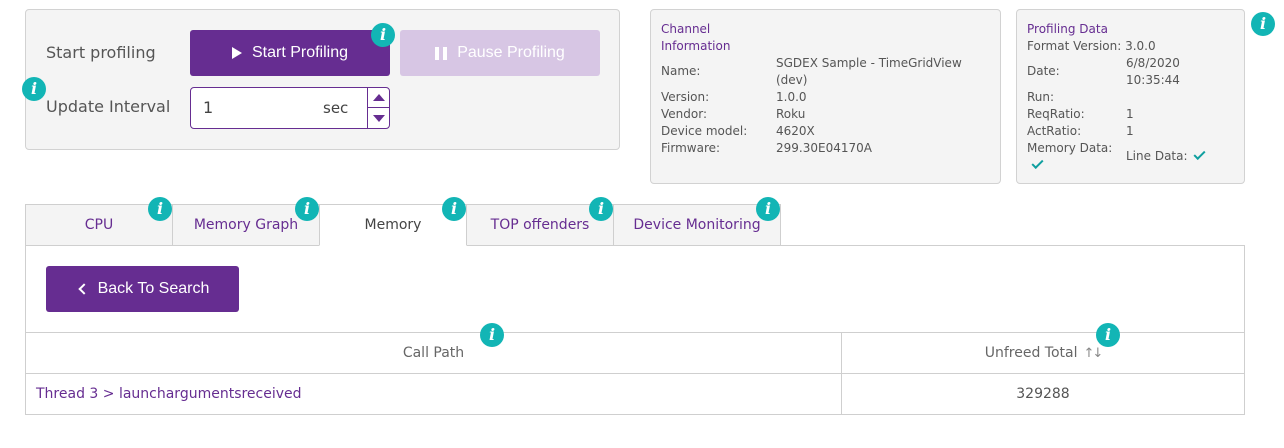 Image resolution: width=1284 pixels, height=448 pixels. I want to click on start-profiling-label: Start profiling, so click(101, 52).